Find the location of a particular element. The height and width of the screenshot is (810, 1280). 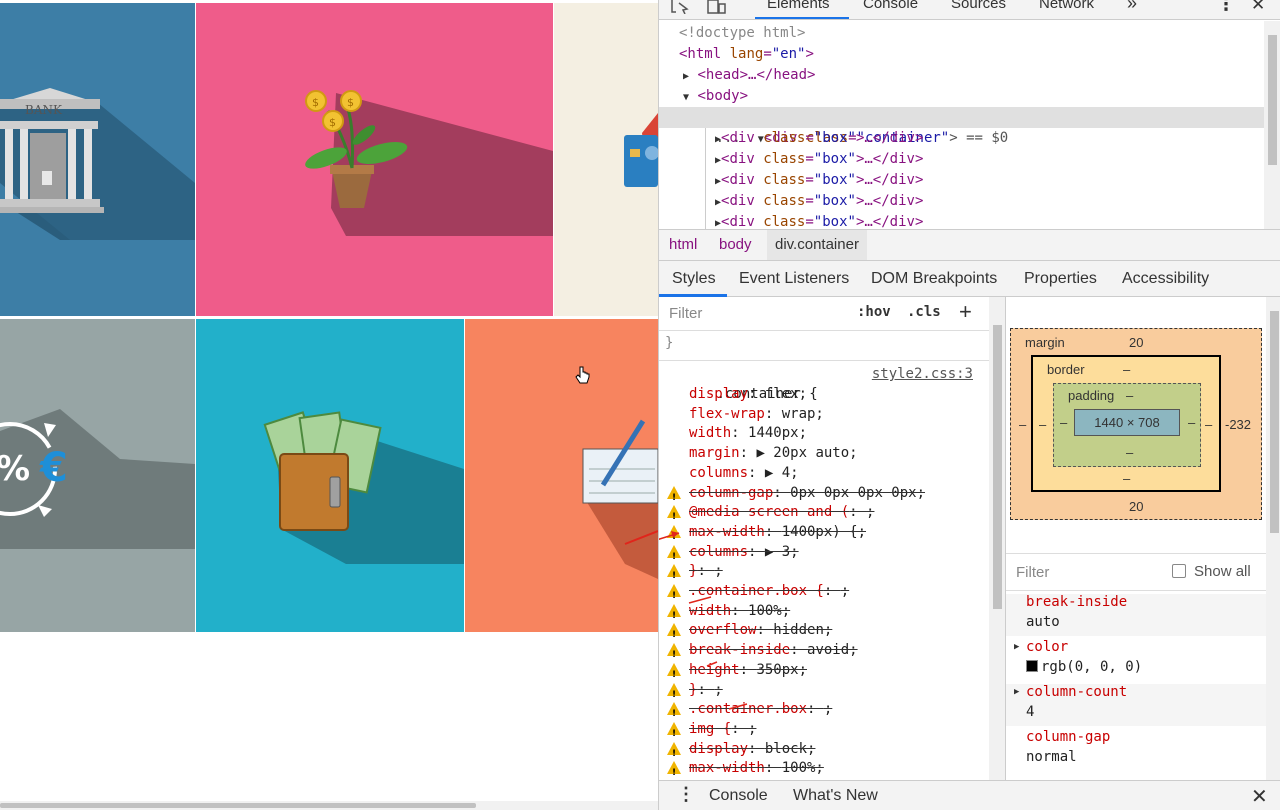

source-link: style2.css:3 is located at coordinates (922, 374).